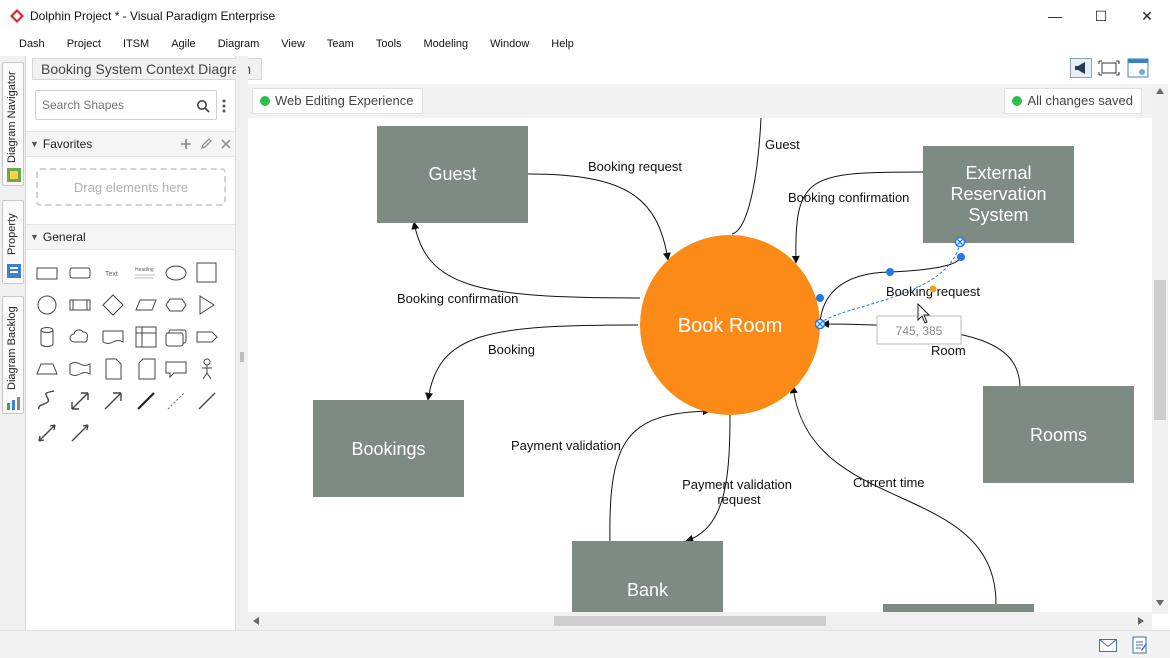 This screenshot has height=658, width=1170. Describe the element at coordinates (1141, 621) in the screenshot. I see `scroll-right-arrow-icon` at that location.